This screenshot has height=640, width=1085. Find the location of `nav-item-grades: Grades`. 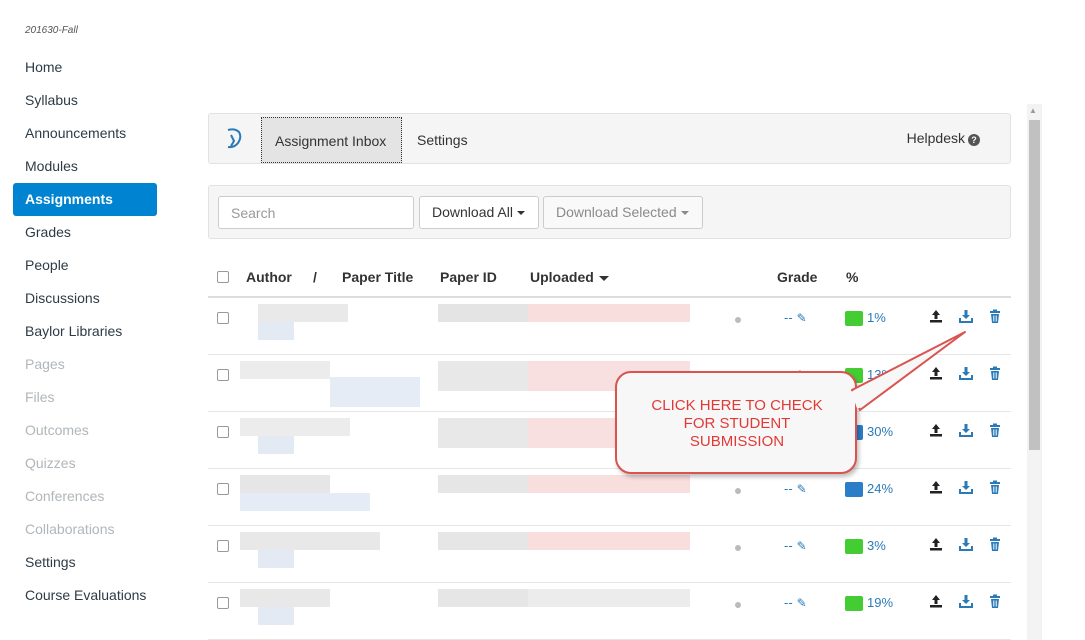

nav-item-grades: Grades is located at coordinates (85, 232).